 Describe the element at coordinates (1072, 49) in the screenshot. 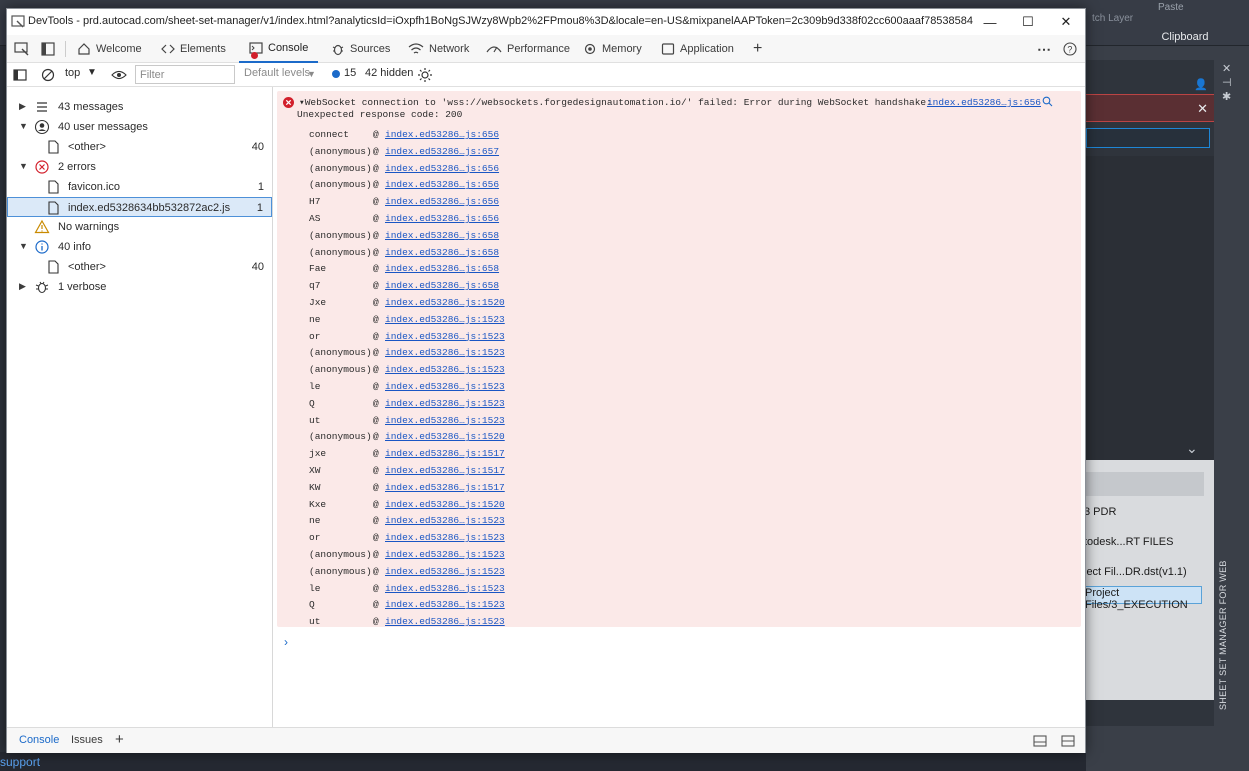

I see `help-icon: ?` at that location.